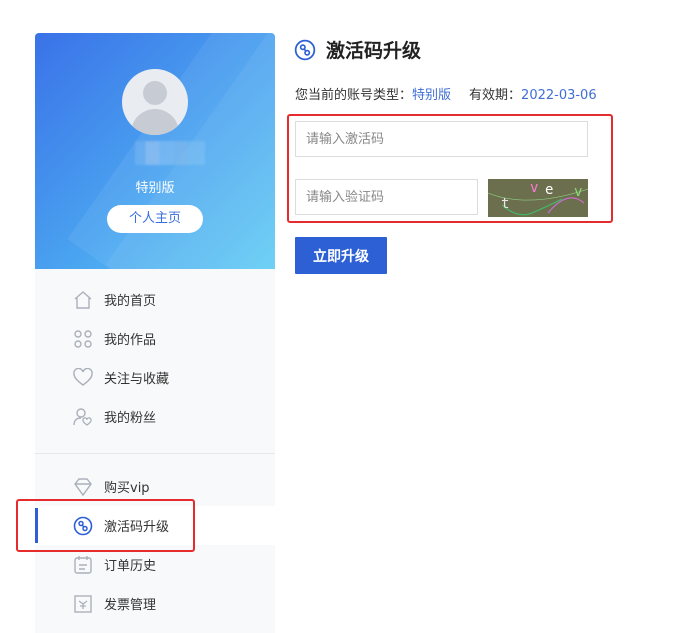 Image resolution: width=700 pixels, height=633 pixels. I want to click on sidebar-item-favorites: 关注与收藏, so click(155, 377).